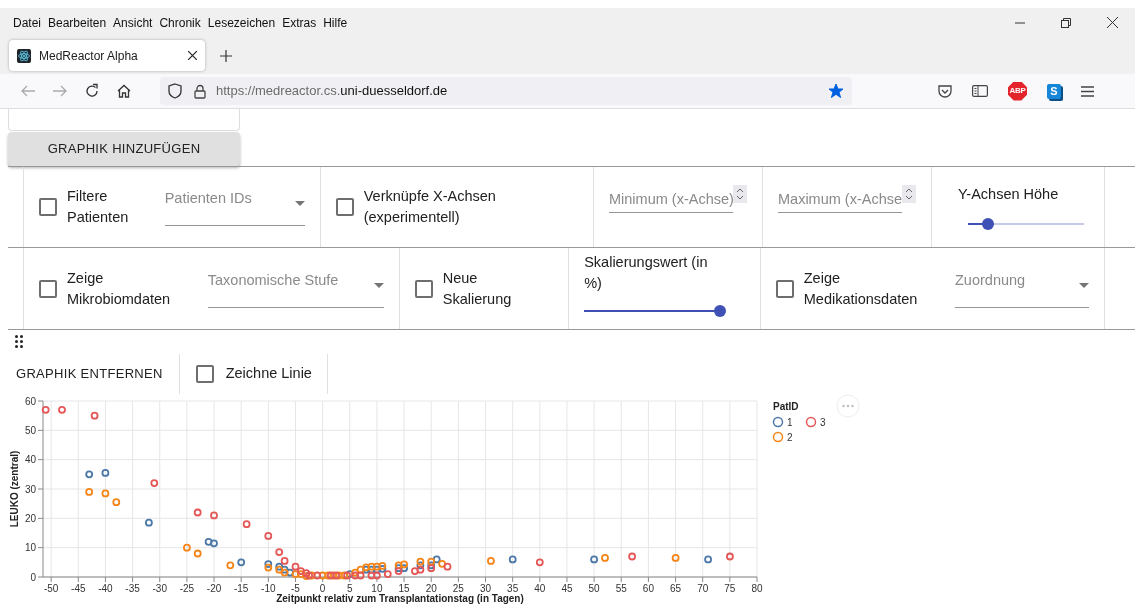 The image size is (1135, 605). I want to click on reload-icon, so click(92, 91).